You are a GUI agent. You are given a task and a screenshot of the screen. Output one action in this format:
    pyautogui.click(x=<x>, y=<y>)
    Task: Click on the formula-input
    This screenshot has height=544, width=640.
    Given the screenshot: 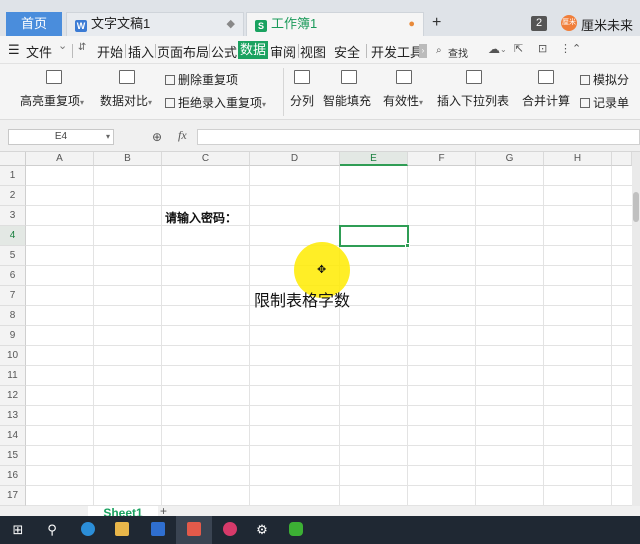 What is the action you would take?
    pyautogui.click(x=418, y=137)
    